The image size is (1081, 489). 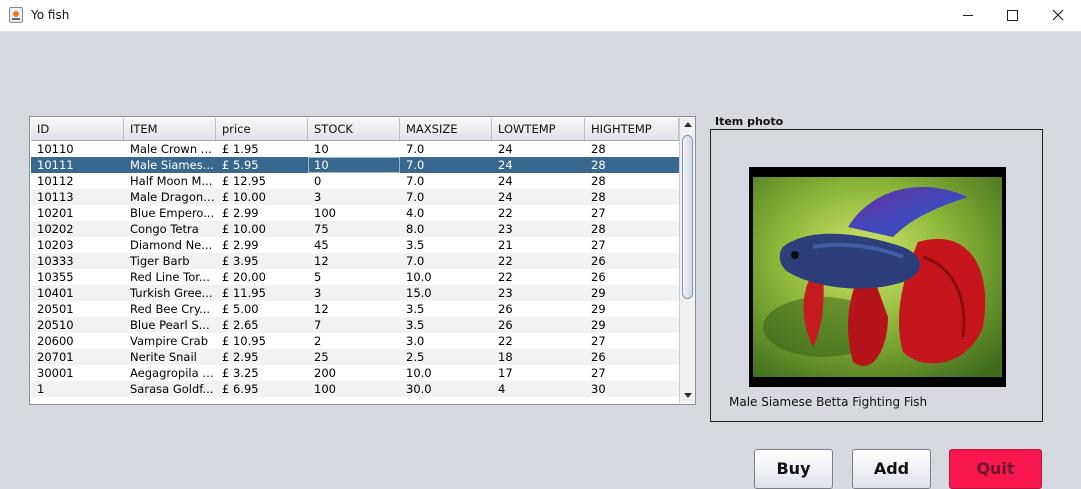 What do you see at coordinates (77, 357) in the screenshot?
I see `table-cell: 20701` at bounding box center [77, 357].